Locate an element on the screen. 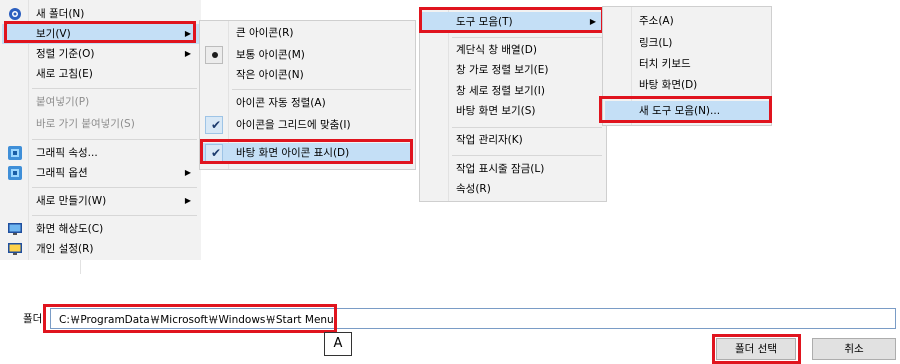  menu-item-view: 보기(V) ▶ is located at coordinates (100, 34).